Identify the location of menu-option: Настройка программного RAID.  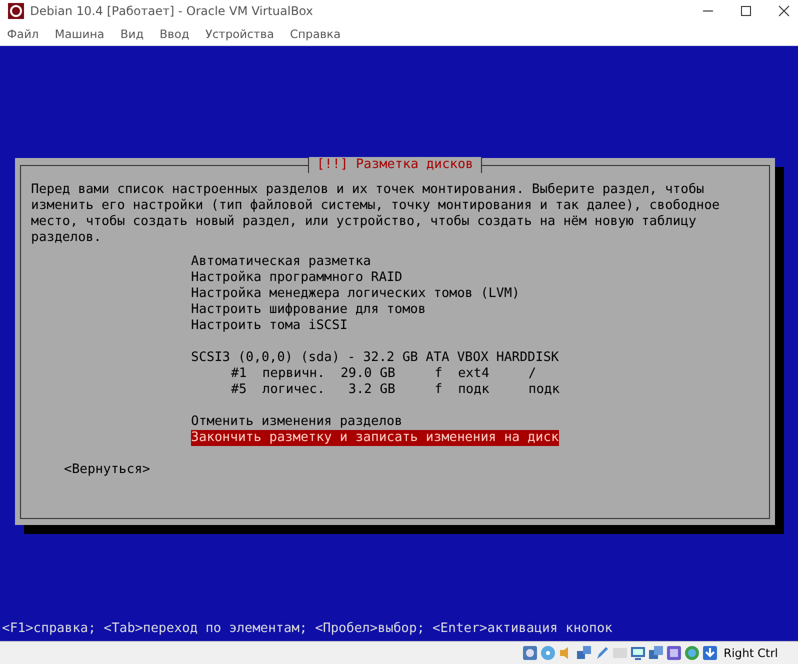
(296, 278).